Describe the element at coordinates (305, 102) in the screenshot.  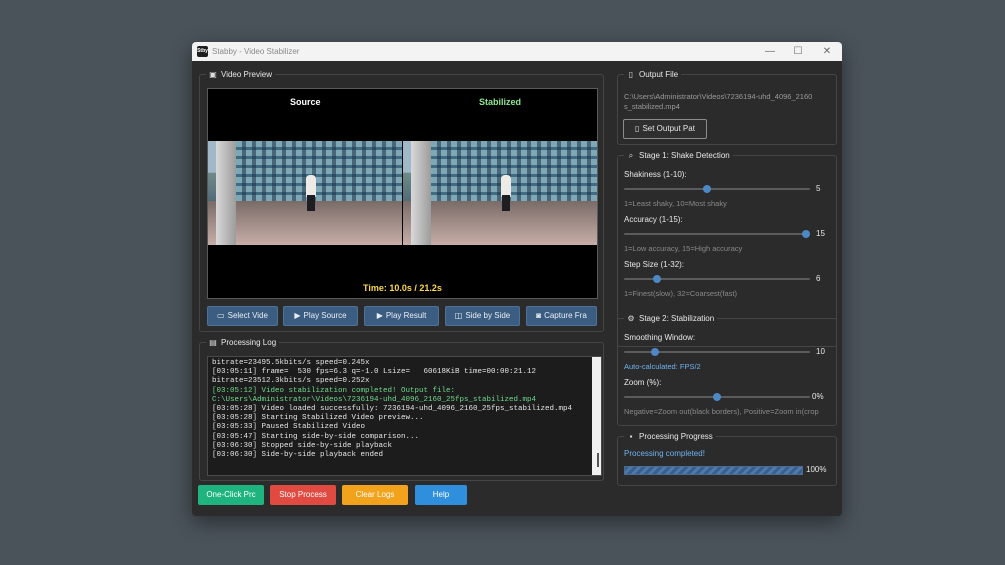
I see `source-label: Source` at that location.